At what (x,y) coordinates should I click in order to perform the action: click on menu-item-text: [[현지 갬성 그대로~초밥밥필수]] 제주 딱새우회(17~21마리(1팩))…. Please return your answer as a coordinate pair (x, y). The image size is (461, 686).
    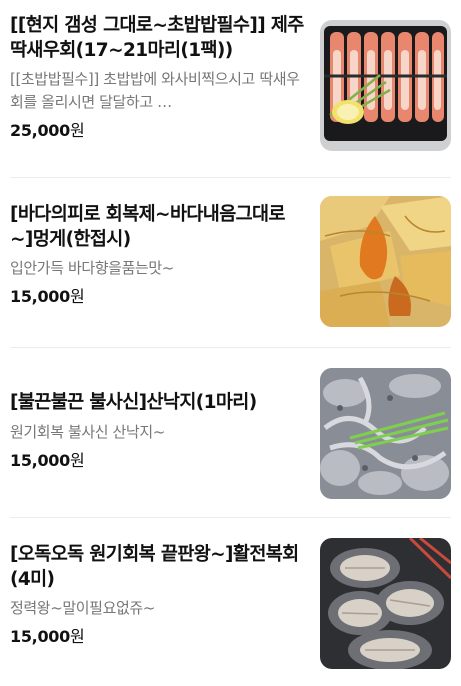
    Looking at the image, I should click on (158, 78).